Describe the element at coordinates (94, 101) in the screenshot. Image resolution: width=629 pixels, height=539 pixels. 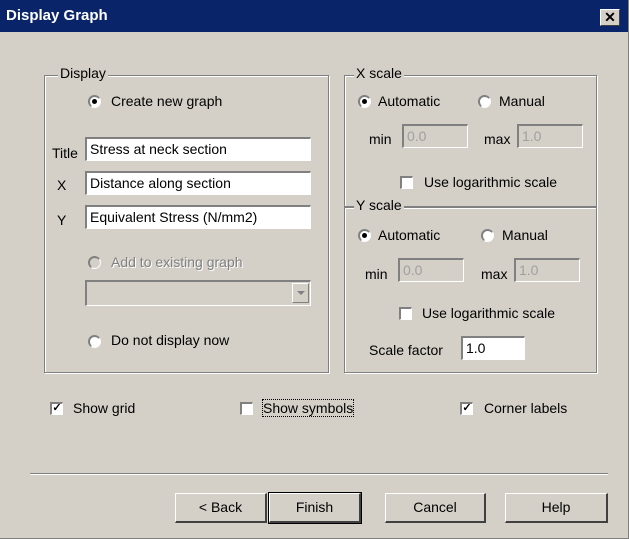
I see `create-new-graph-radio` at that location.